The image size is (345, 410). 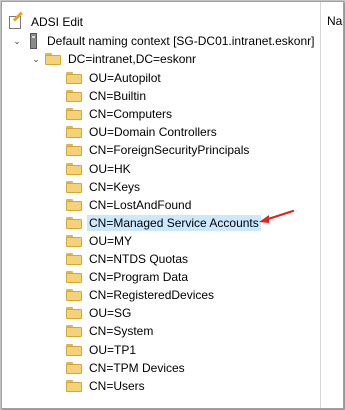 What do you see at coordinates (332, 205) in the screenshot?
I see `details-pane: Na` at bounding box center [332, 205].